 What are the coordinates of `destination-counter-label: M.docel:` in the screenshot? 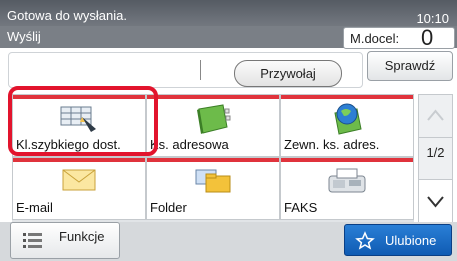 It's located at (375, 38).